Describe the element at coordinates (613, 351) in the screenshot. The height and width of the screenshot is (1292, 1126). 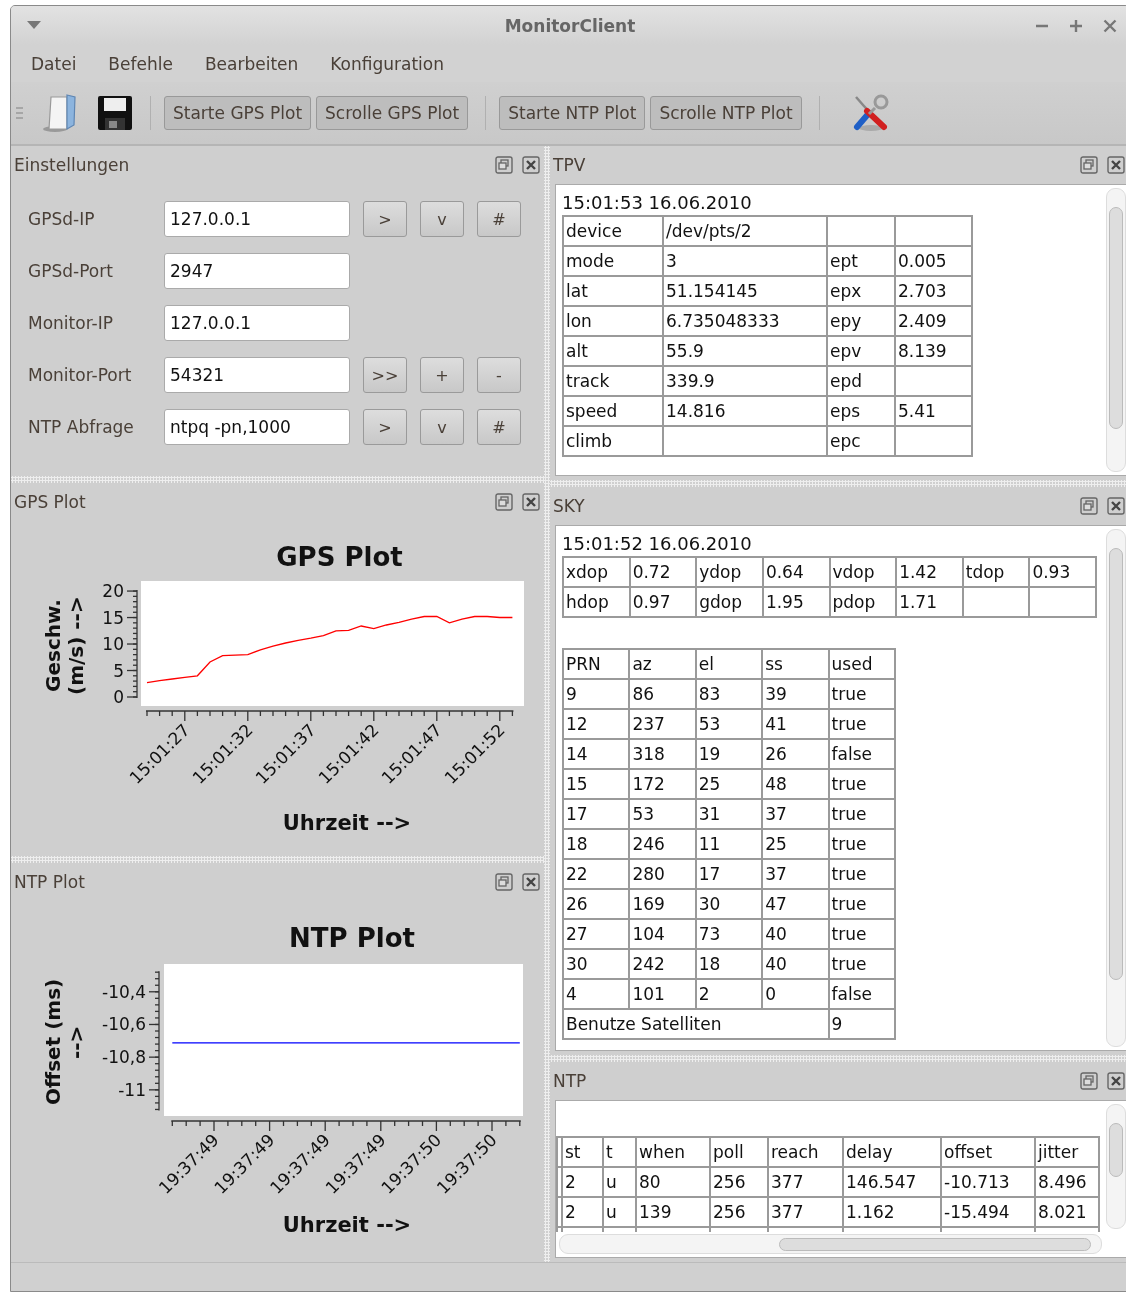
I see `table-cell: alt` at that location.